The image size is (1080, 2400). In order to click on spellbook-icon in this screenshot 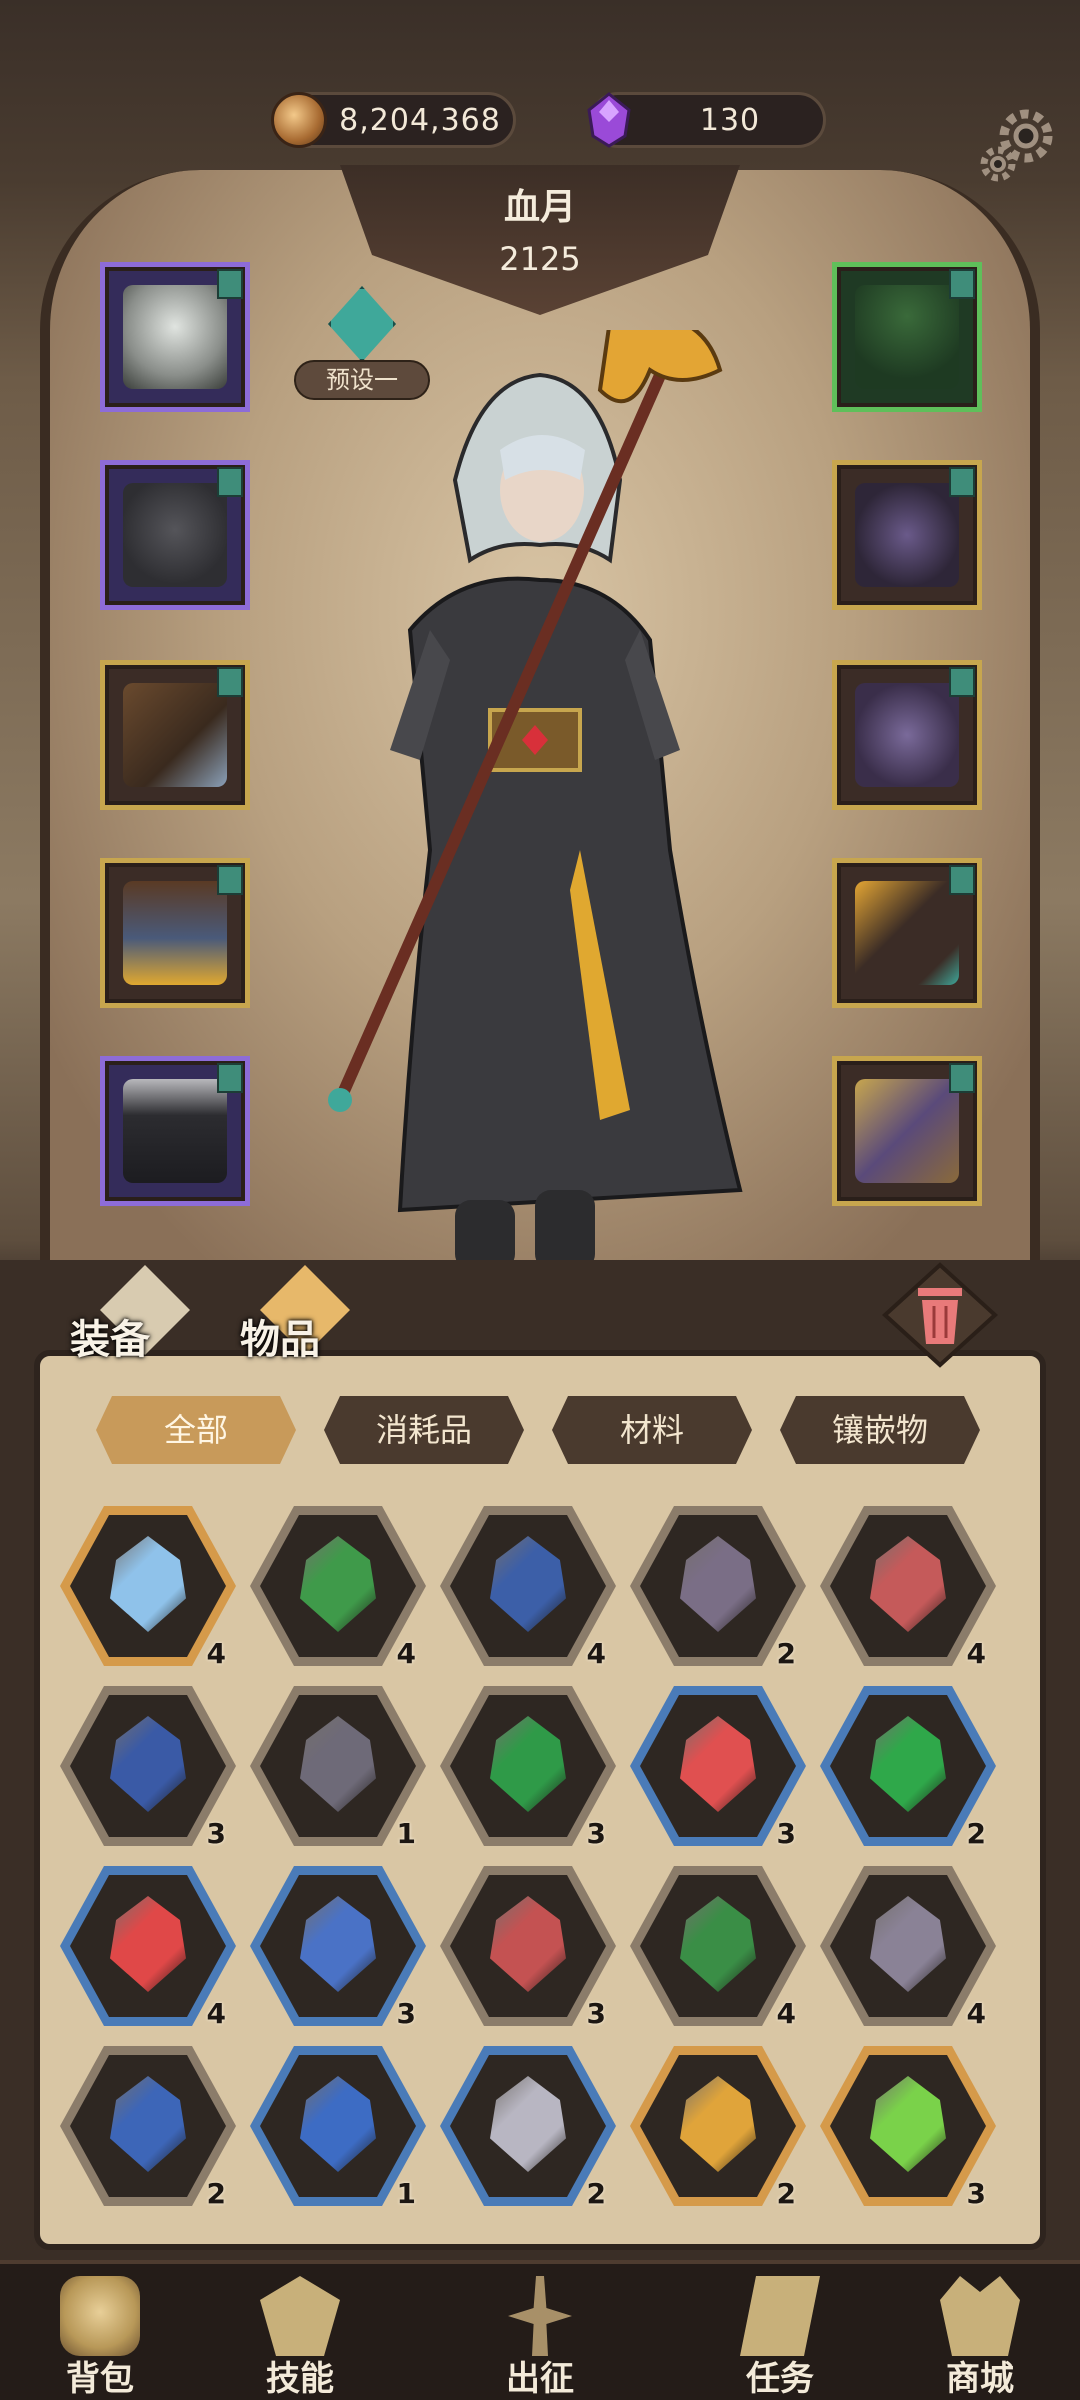, I will do `click(907, 1131)`.